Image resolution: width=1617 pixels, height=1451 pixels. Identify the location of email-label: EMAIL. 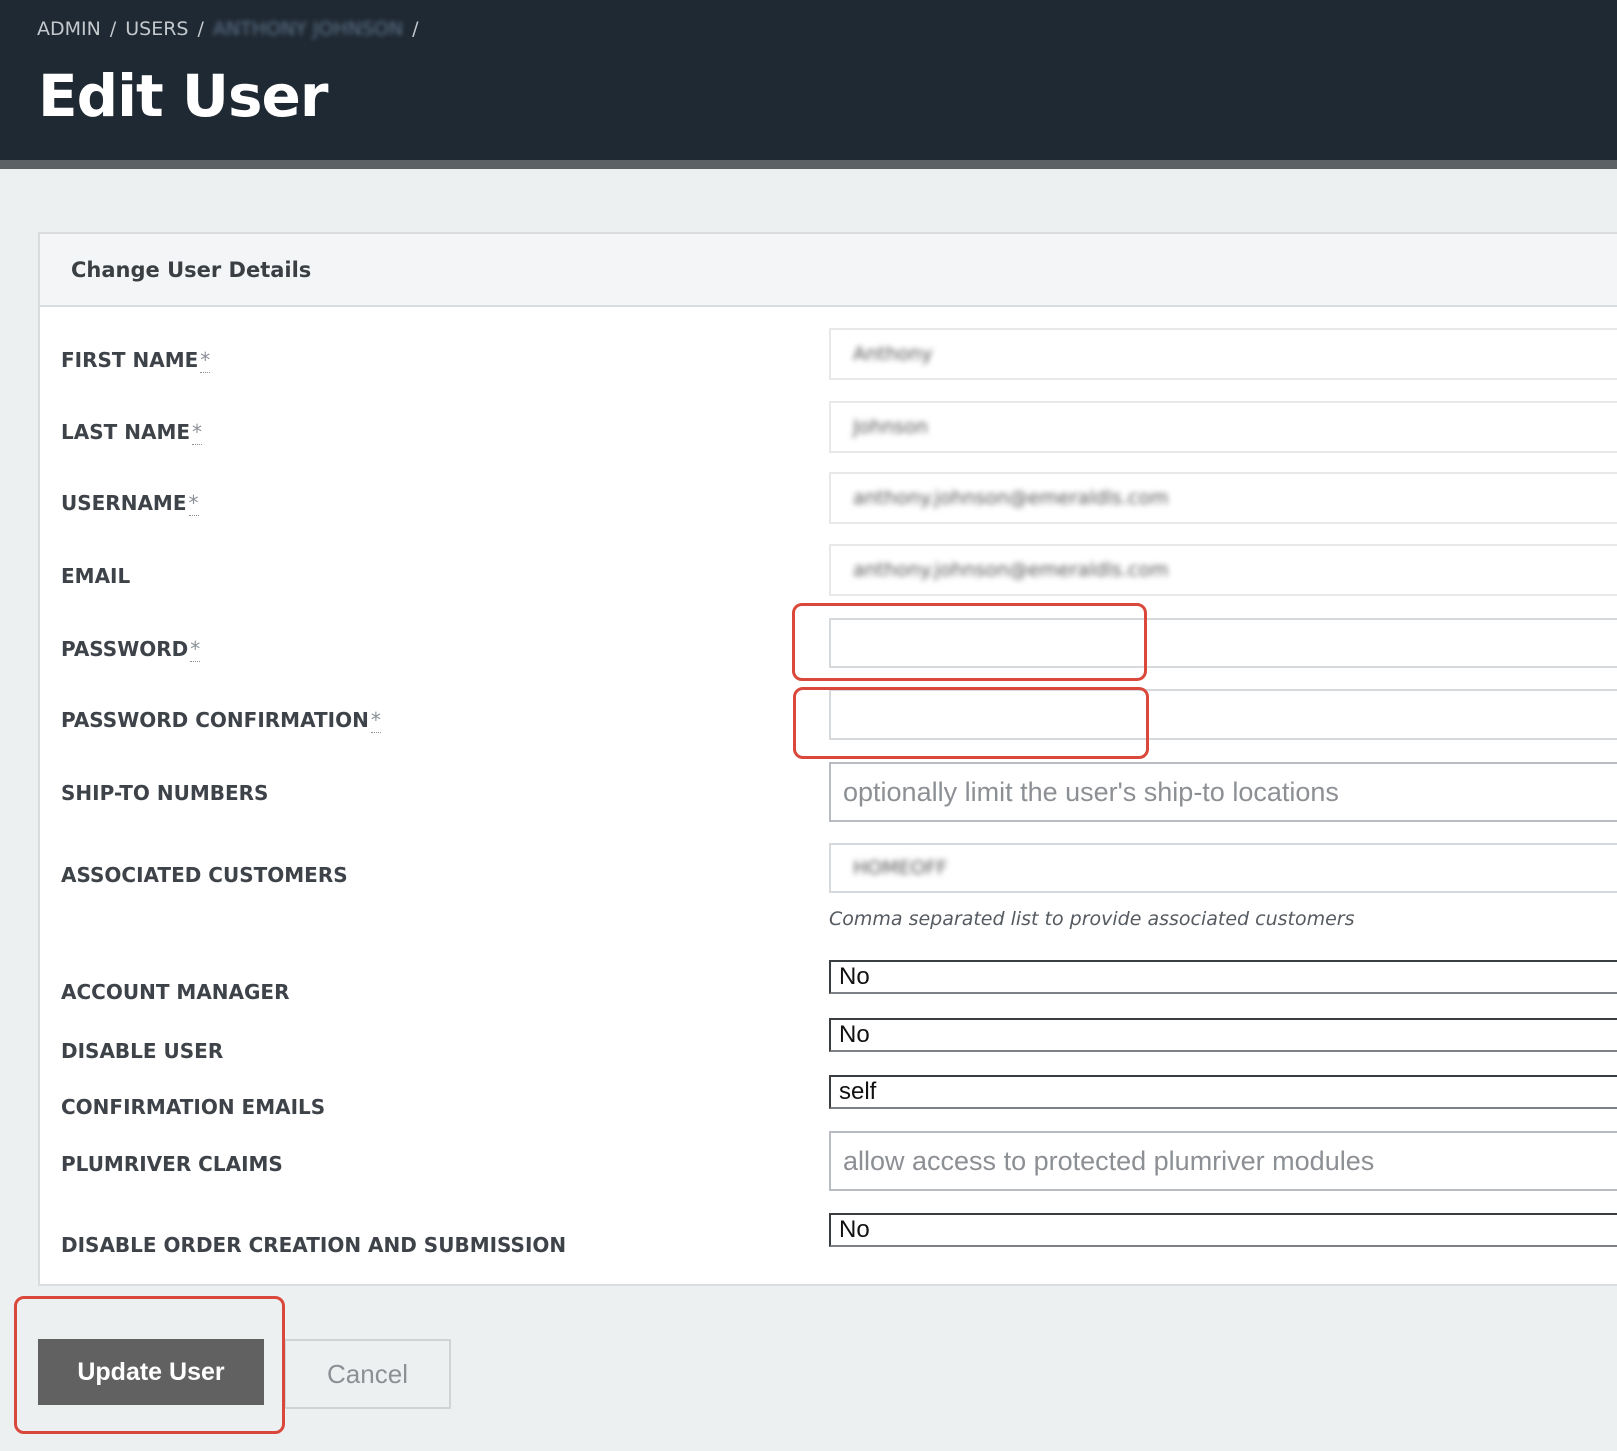
(96, 576).